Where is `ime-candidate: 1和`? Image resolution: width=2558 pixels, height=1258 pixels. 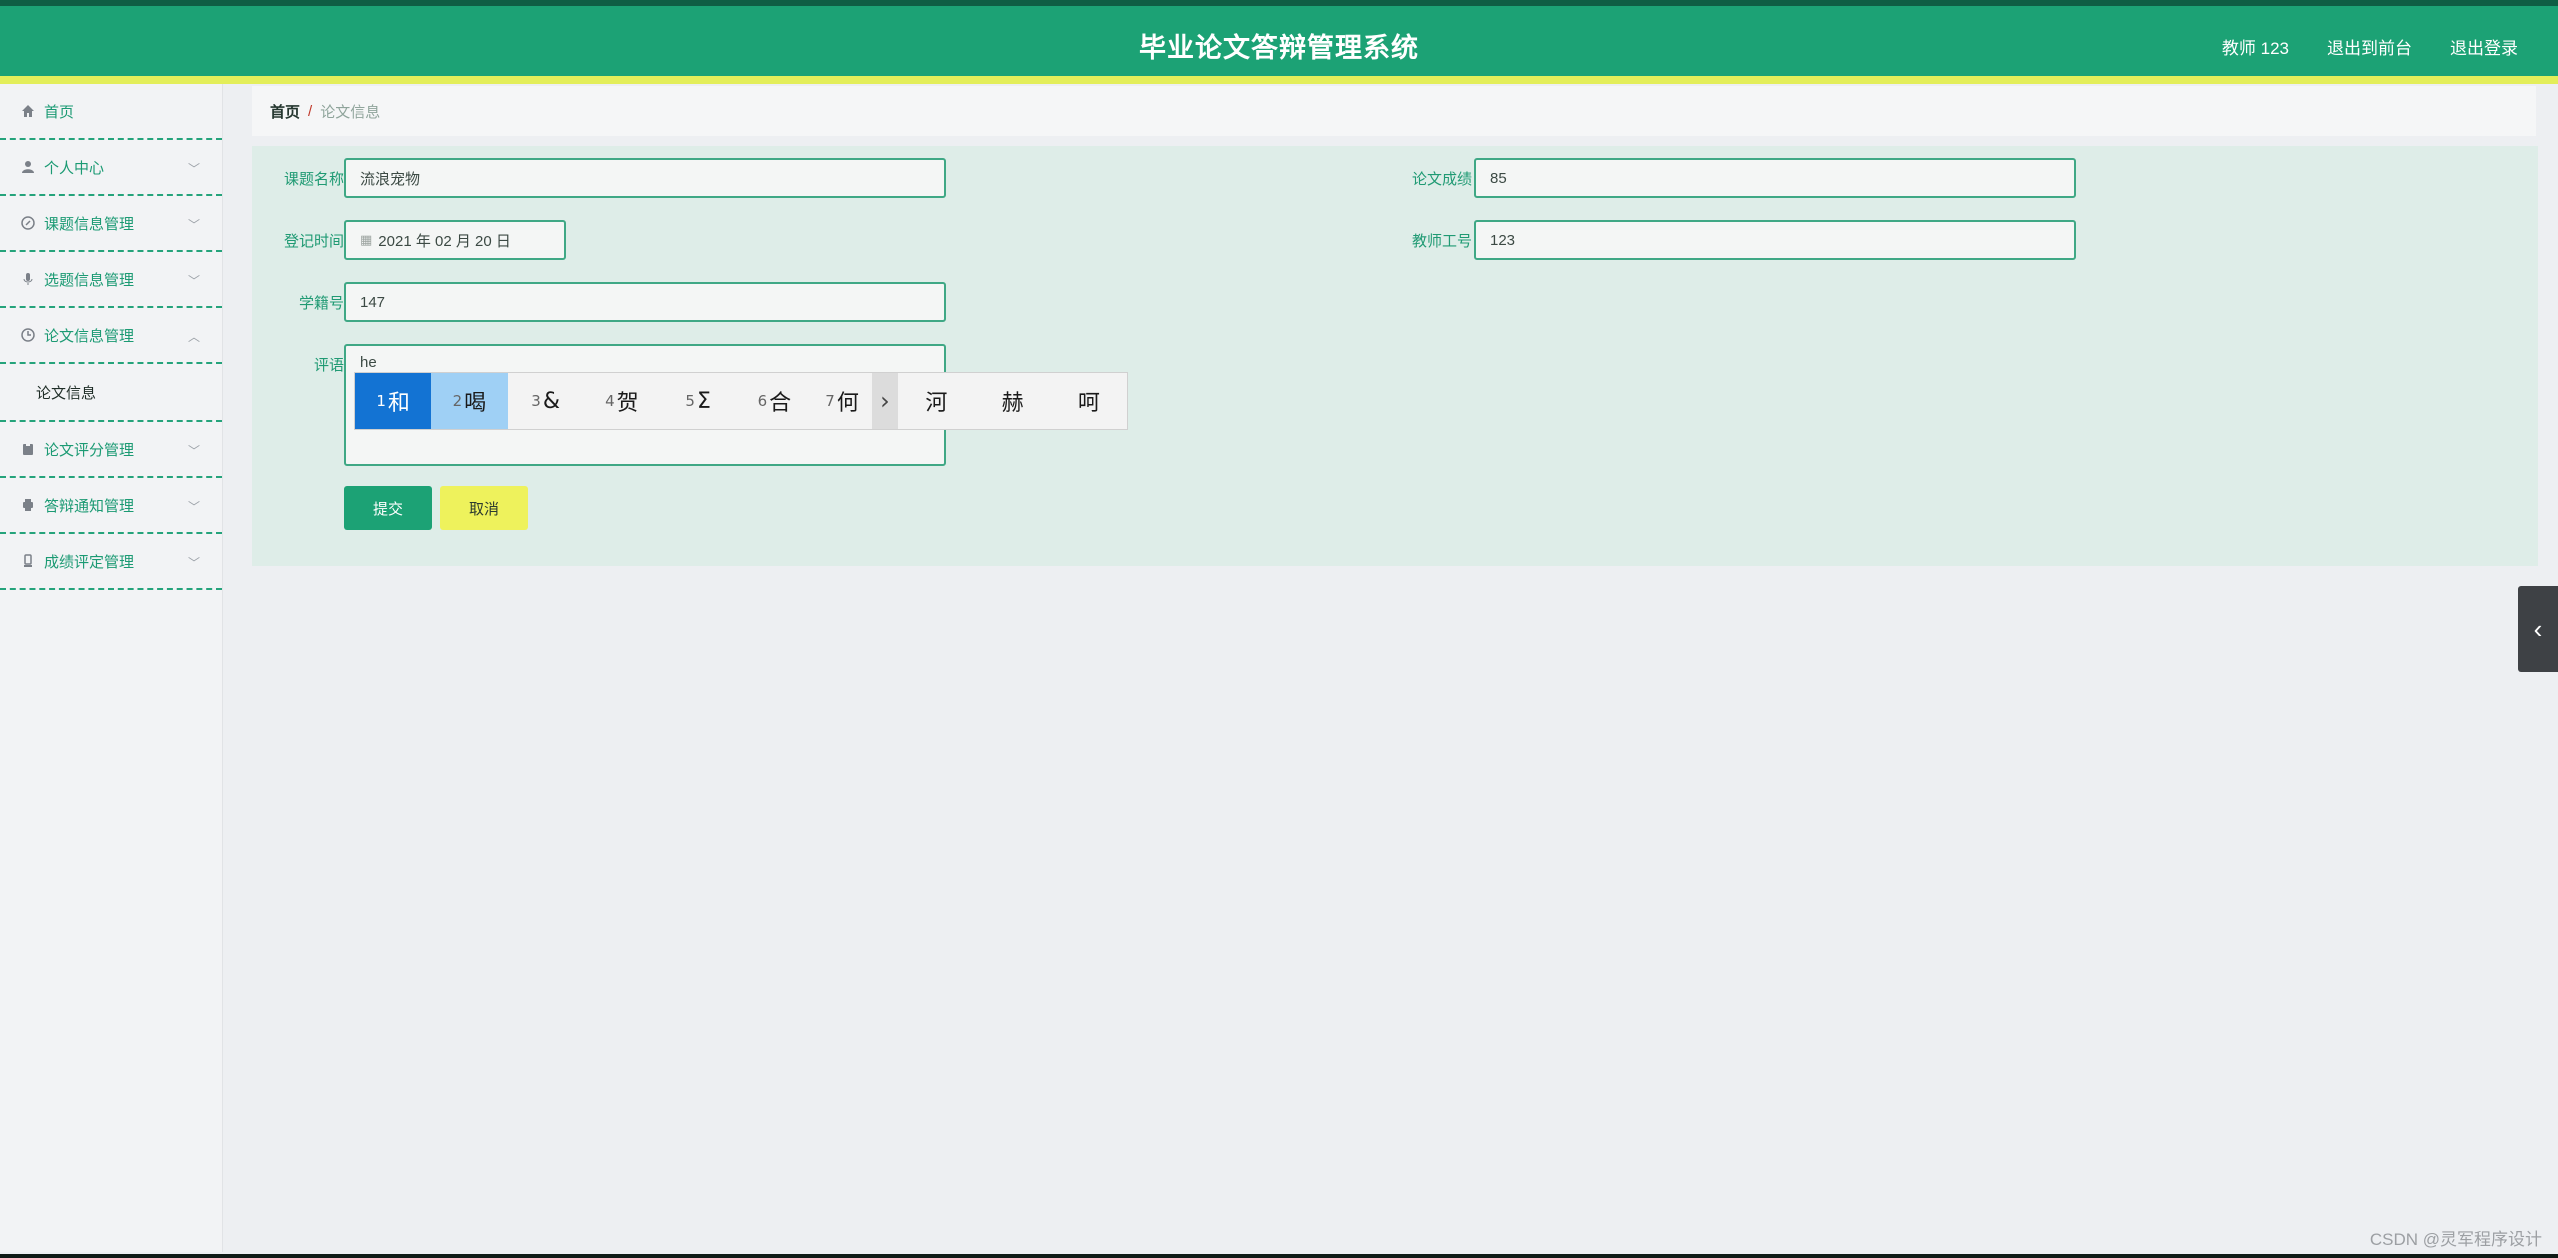
ime-candidate: 1和 is located at coordinates (393, 401).